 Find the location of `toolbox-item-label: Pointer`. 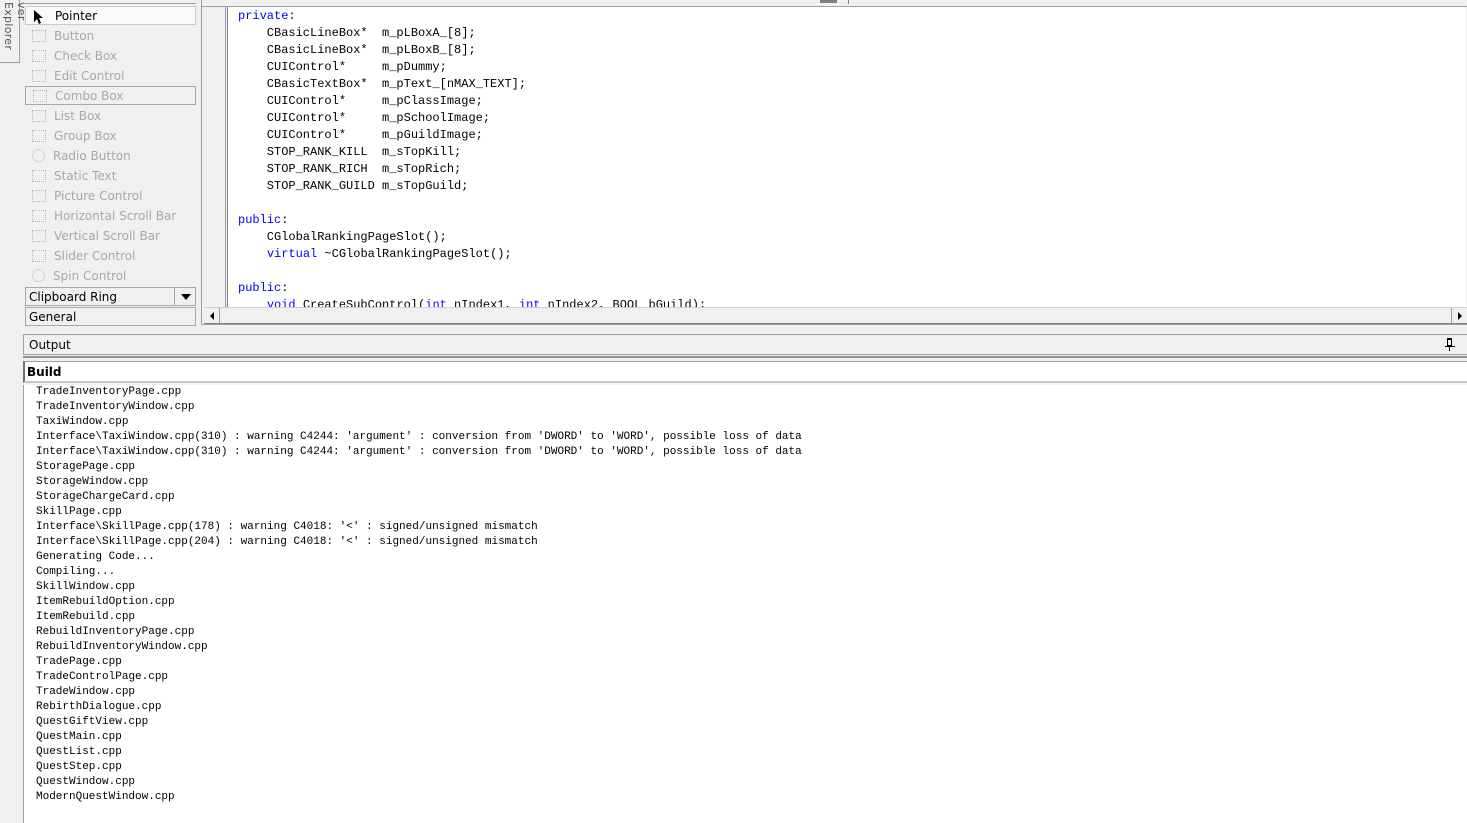

toolbox-item-label: Pointer is located at coordinates (76, 15).